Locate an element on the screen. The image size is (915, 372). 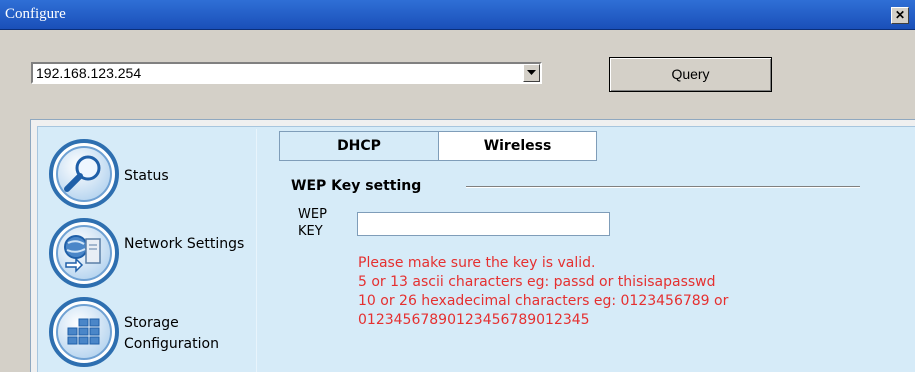
query-button: Query is located at coordinates (690, 74).